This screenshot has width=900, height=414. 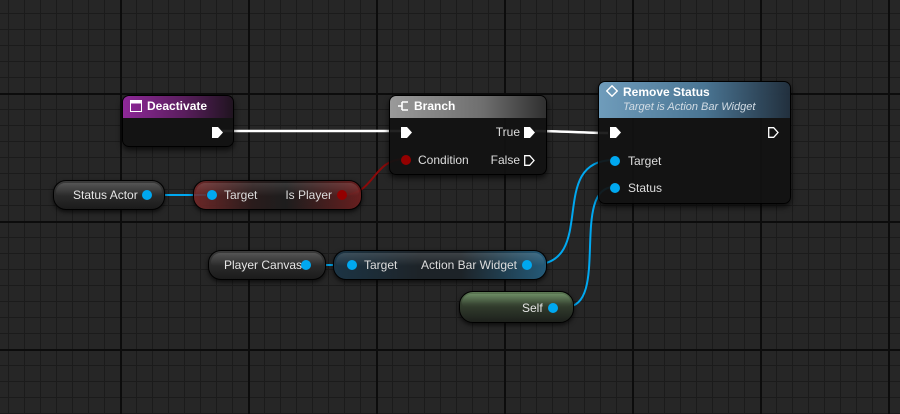 What do you see at coordinates (590, 247) in the screenshot?
I see `wire-self-status` at bounding box center [590, 247].